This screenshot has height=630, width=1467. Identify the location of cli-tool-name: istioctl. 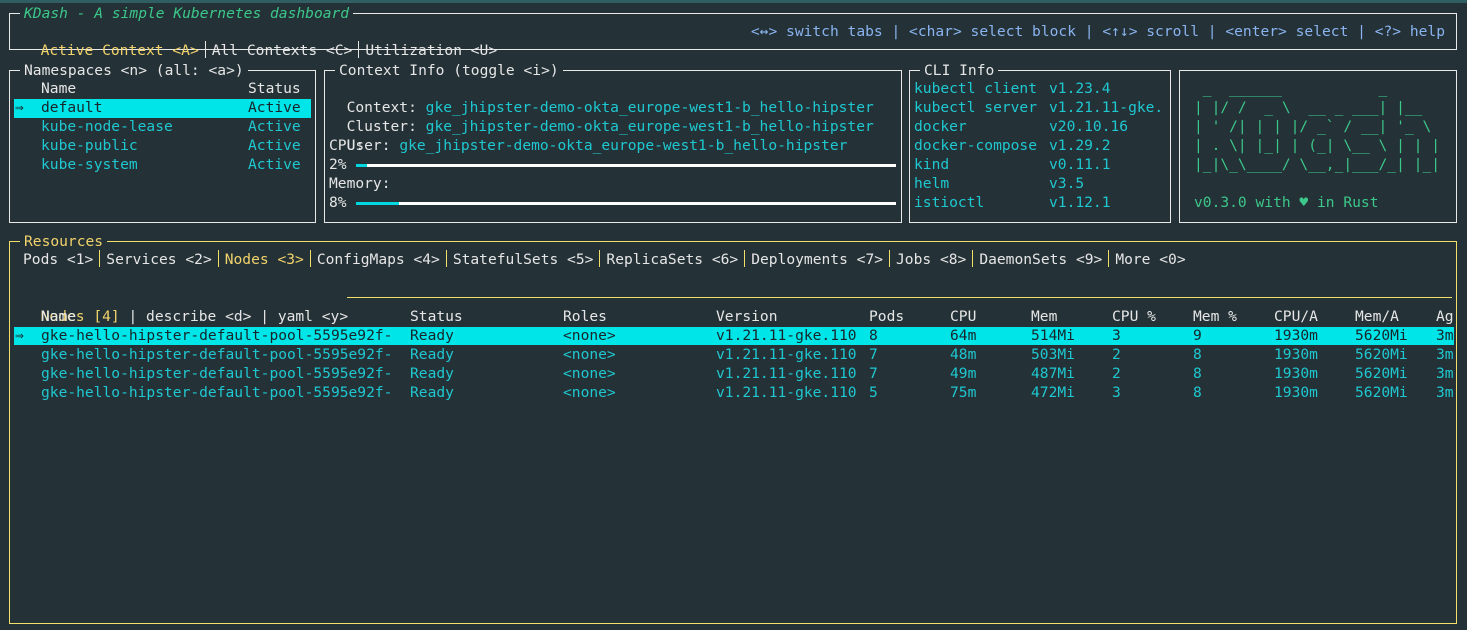
(949, 202).